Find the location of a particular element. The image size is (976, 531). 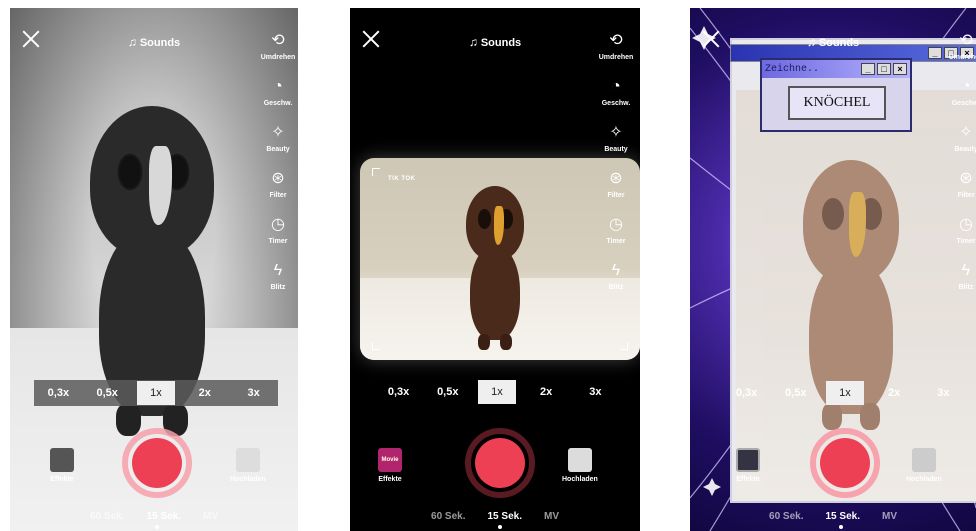

maximize-icon: □ is located at coordinates (884, 69).